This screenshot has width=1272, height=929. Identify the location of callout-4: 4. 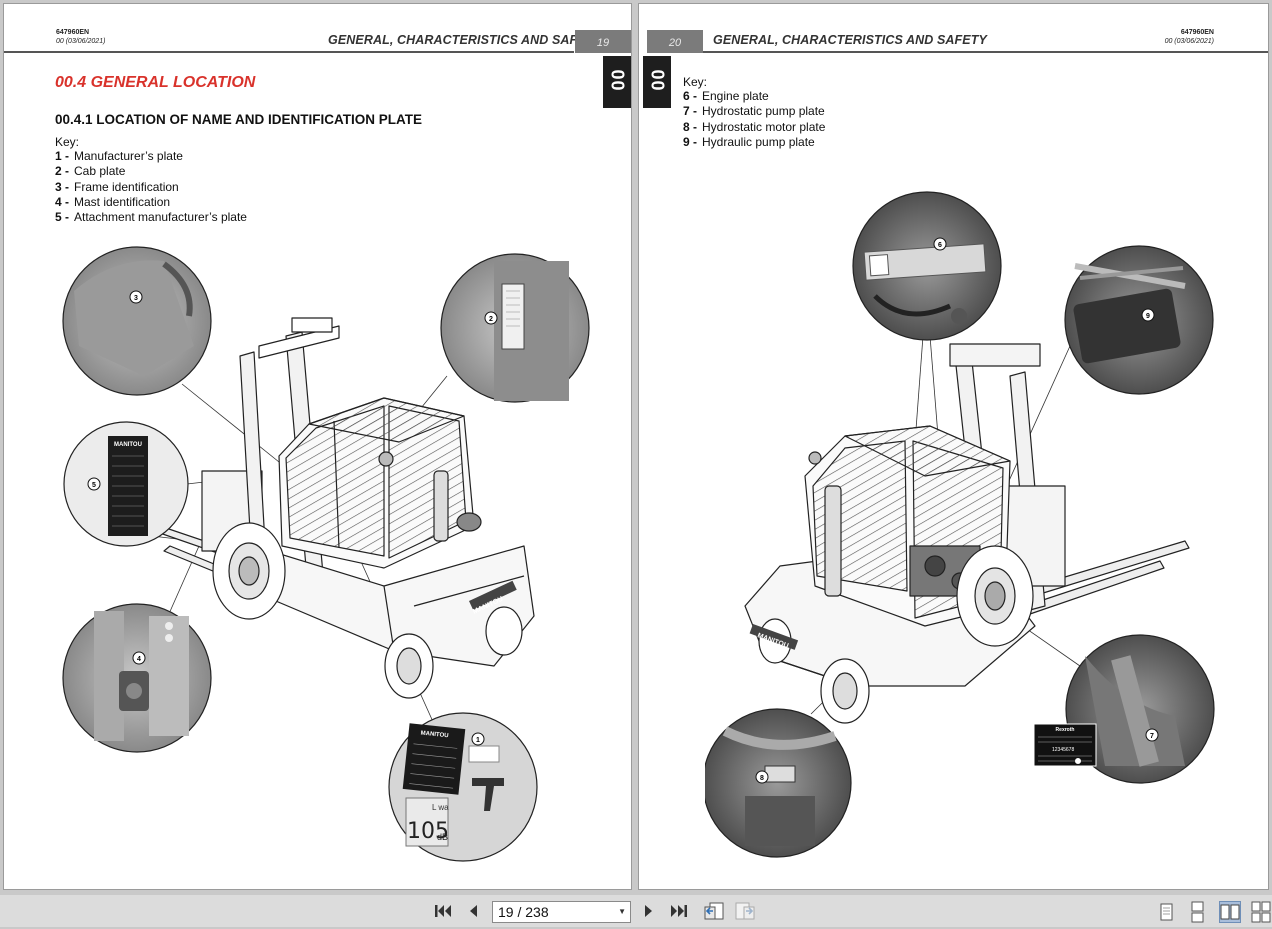
(139, 659).